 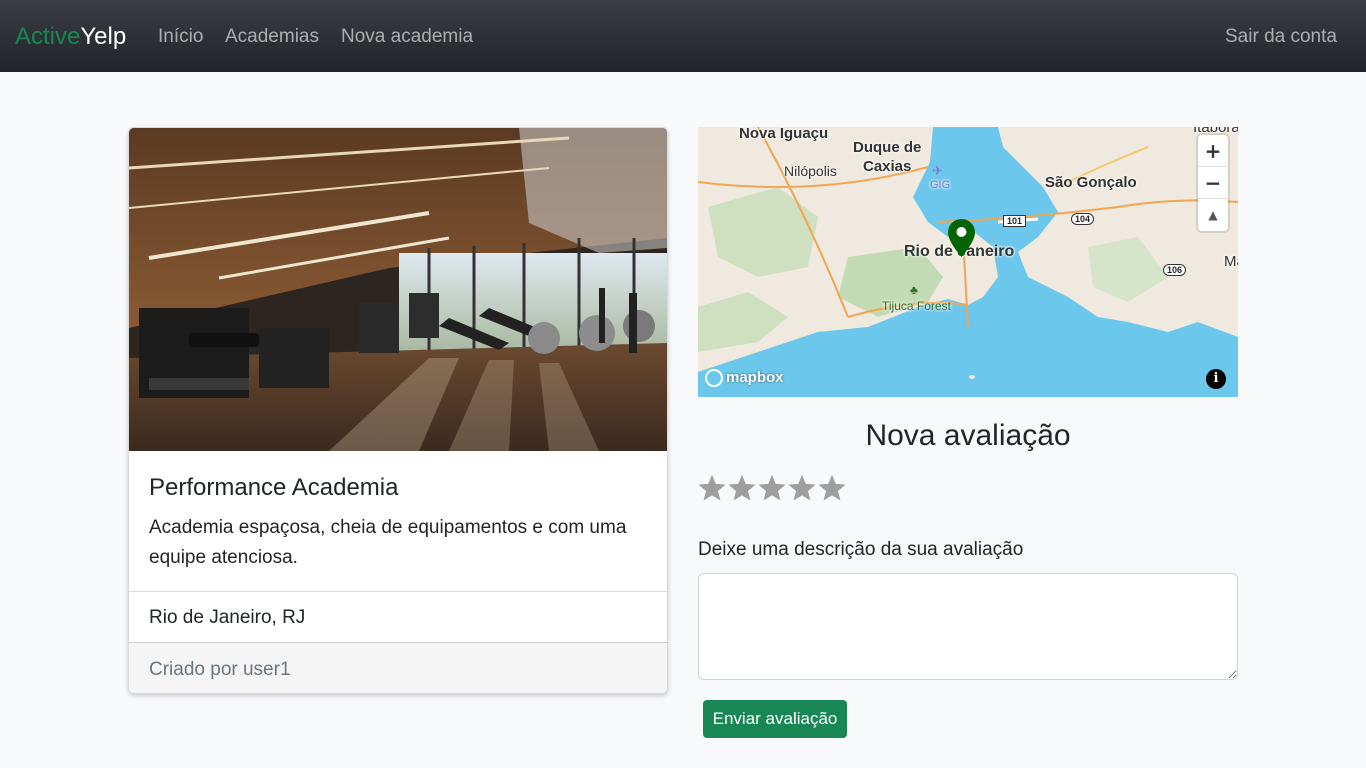 I want to click on submit-review-button: Enviar avaliação, so click(x=775, y=719).